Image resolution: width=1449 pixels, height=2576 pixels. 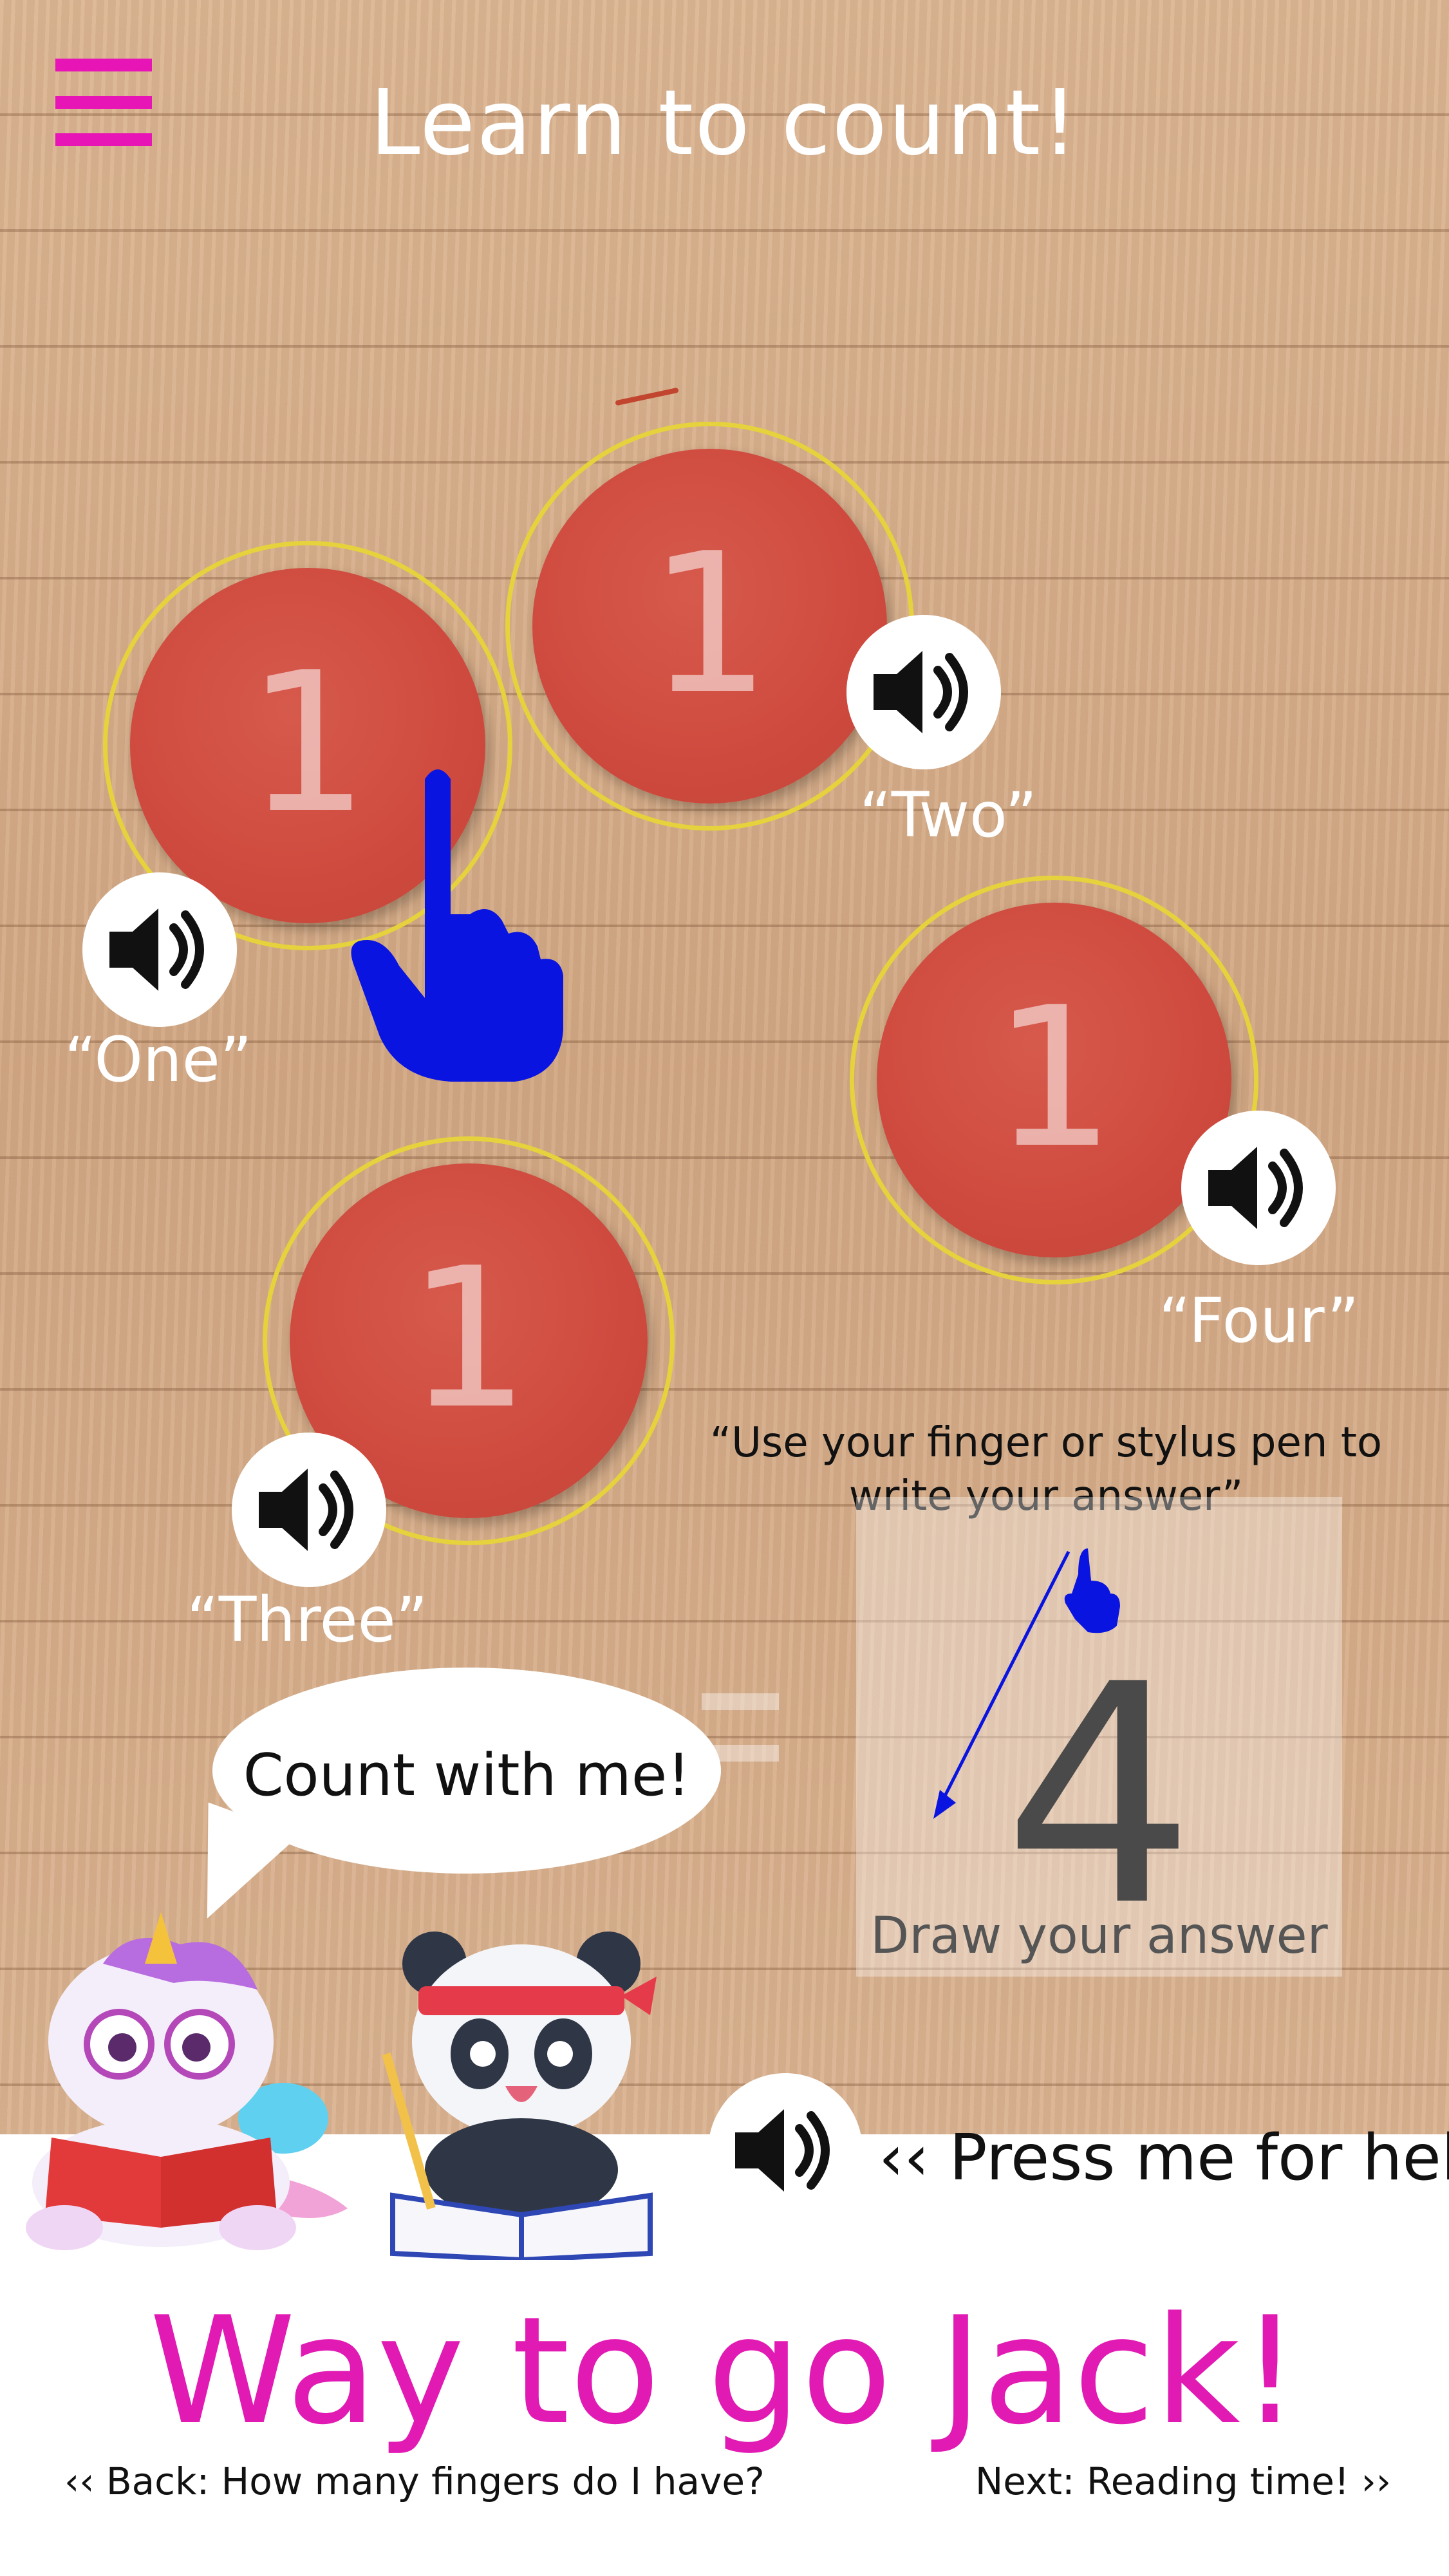 I want to click on stroke-guide-arrow, so click(x=1026, y=1683).